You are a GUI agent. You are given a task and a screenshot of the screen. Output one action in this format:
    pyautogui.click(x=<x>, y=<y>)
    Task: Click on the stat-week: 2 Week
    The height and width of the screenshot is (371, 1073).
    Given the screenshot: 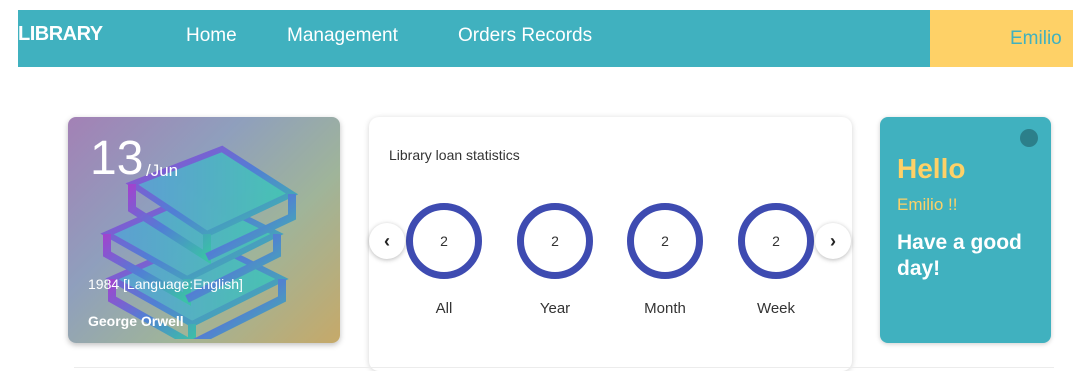 What is the action you would take?
    pyautogui.click(x=776, y=260)
    